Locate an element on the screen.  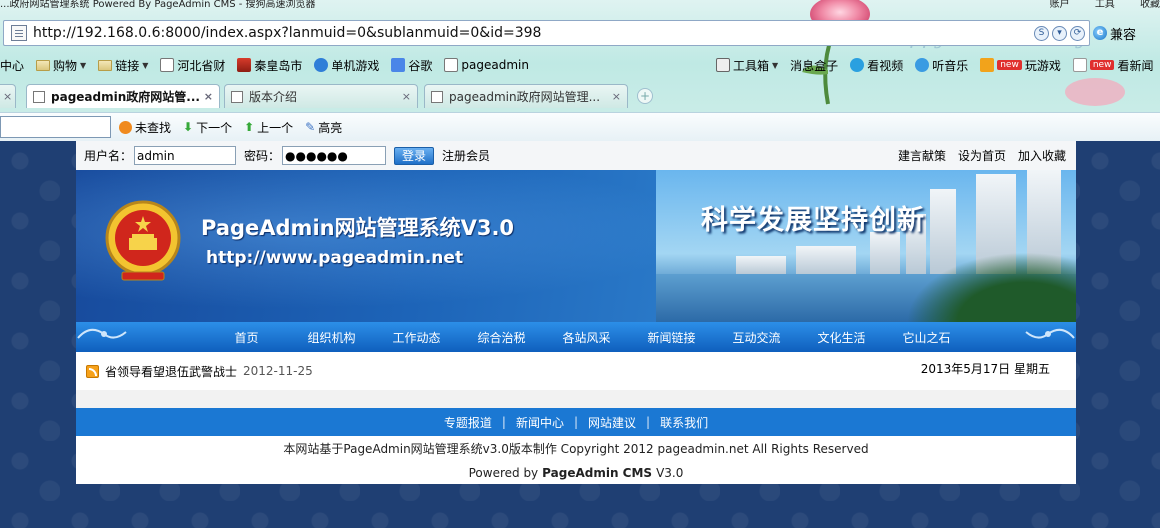
listen-music-button: 听音乐 is located at coordinates (941, 65).